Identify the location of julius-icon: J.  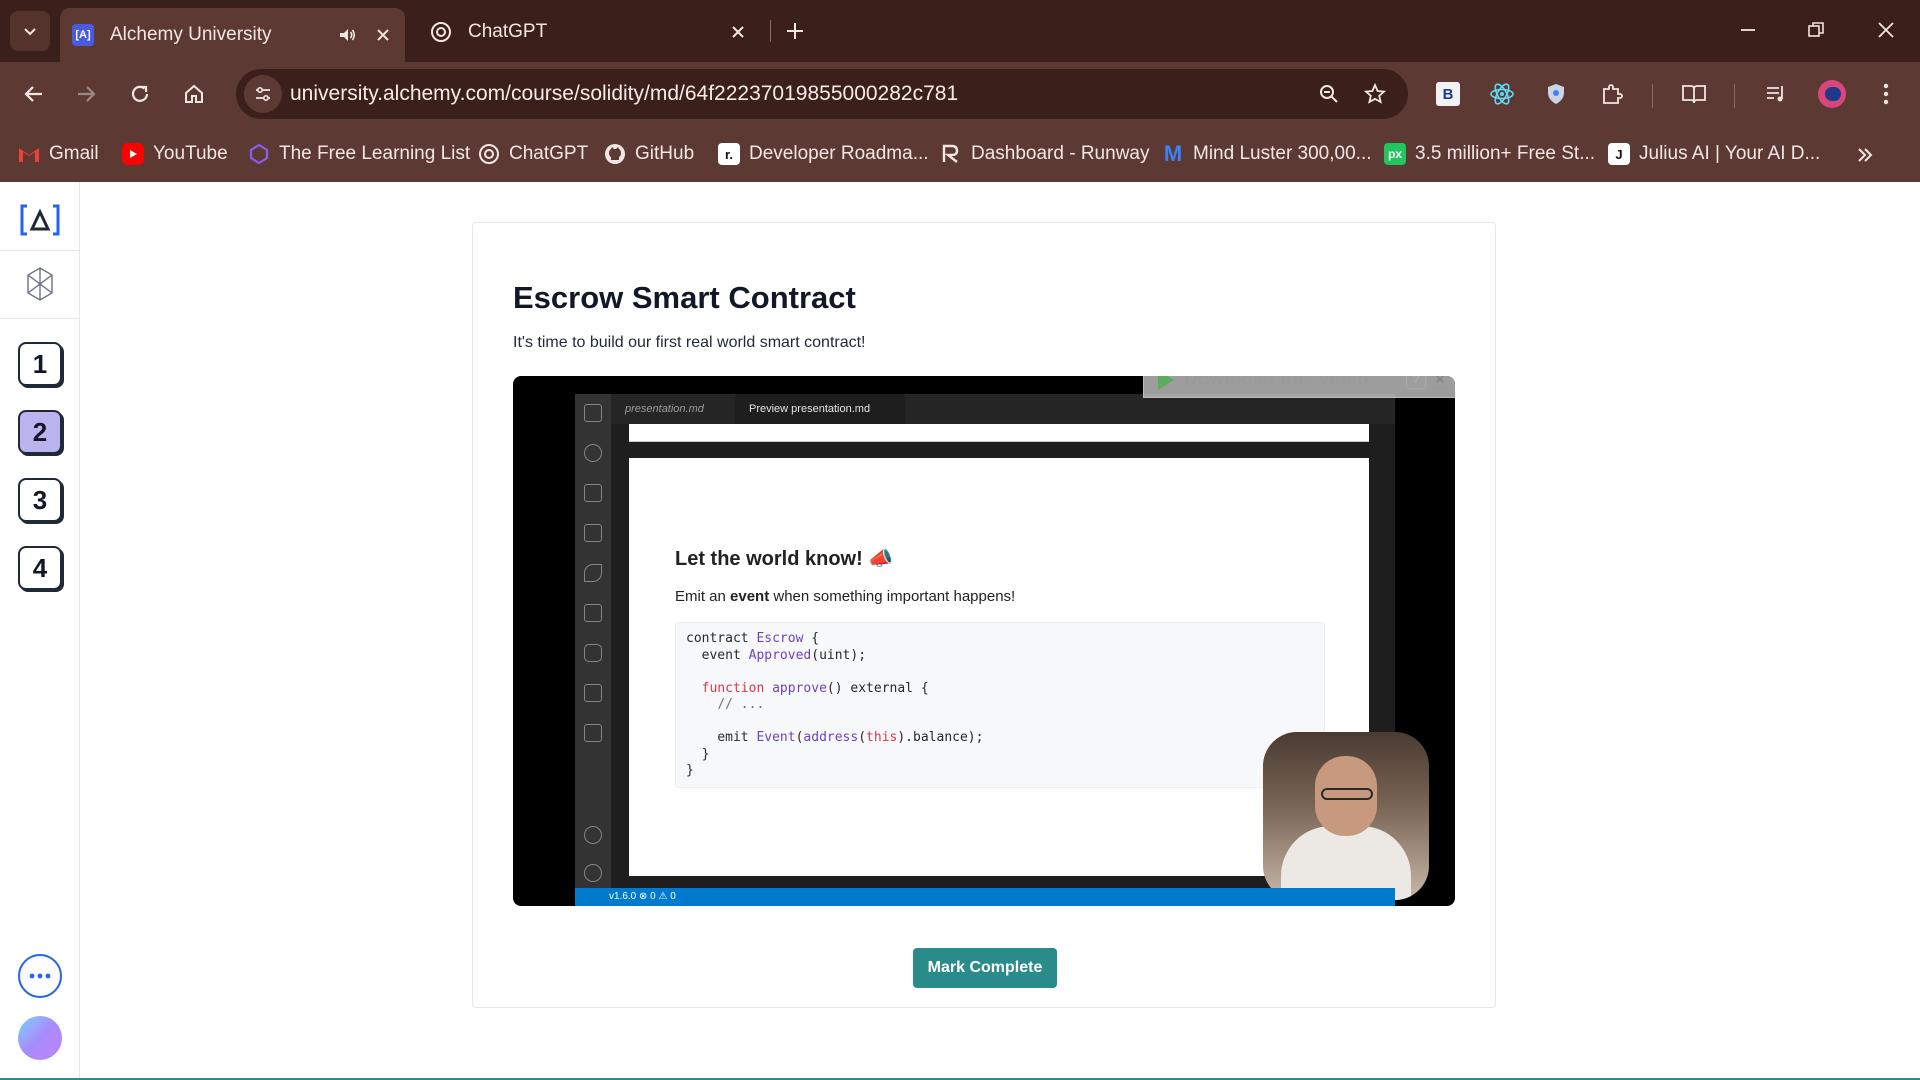
(1619, 154).